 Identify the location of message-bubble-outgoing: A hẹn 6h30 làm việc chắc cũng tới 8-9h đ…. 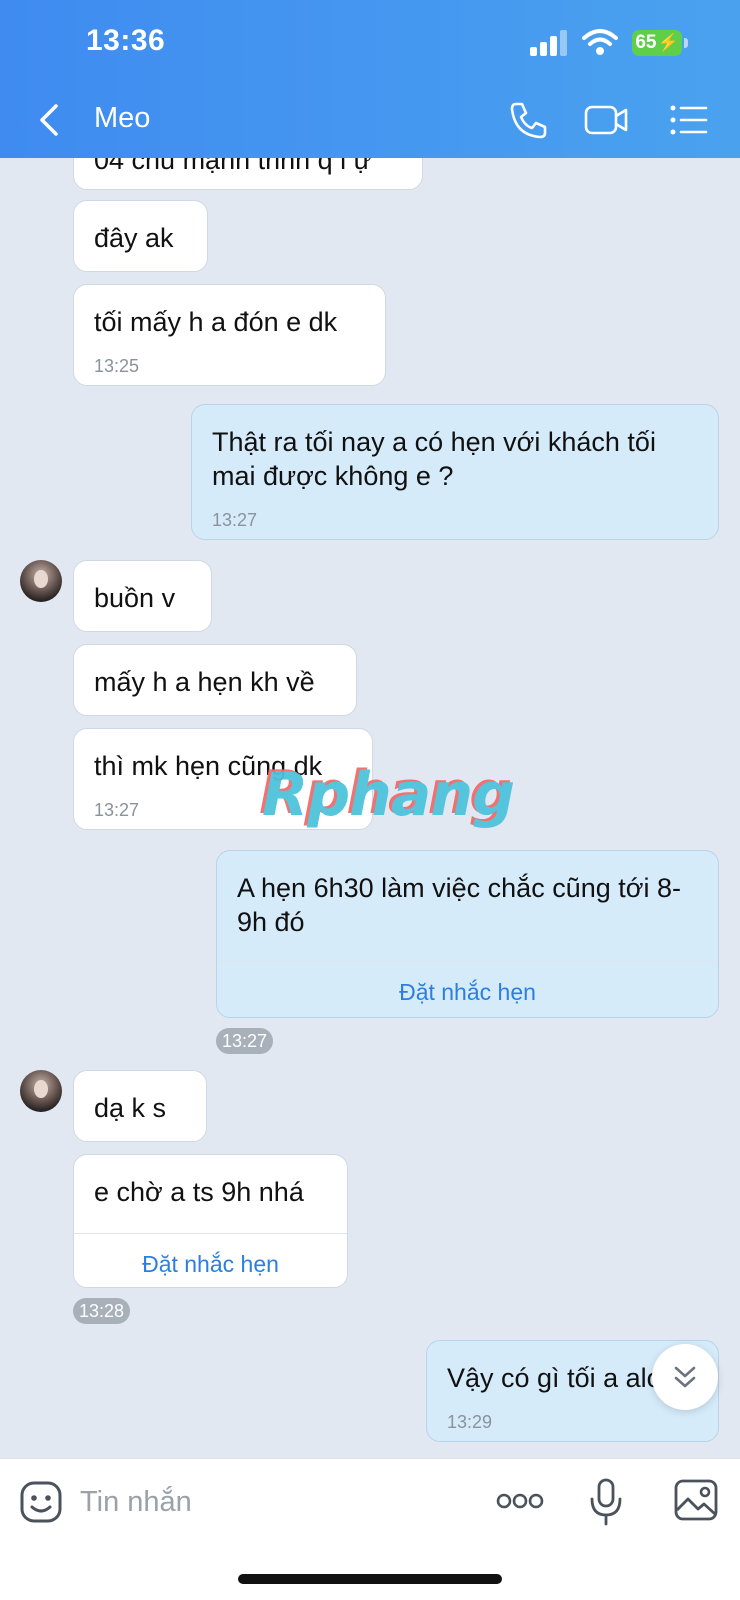
(467, 934).